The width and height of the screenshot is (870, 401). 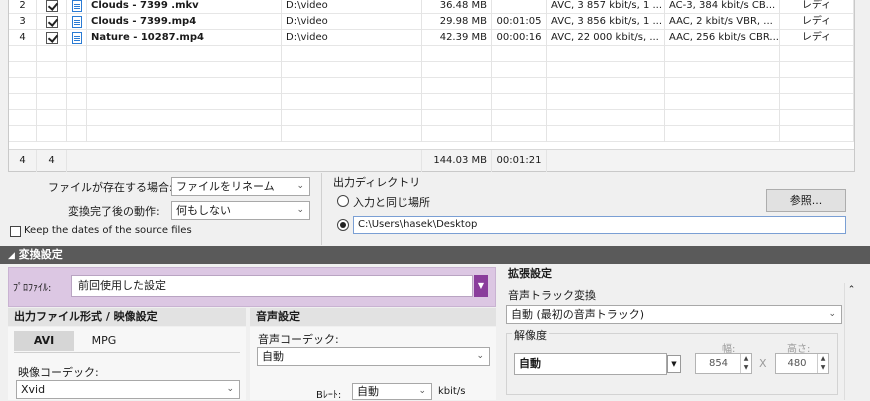 I want to click on audio-codec-value: 自動, so click(x=273, y=356).